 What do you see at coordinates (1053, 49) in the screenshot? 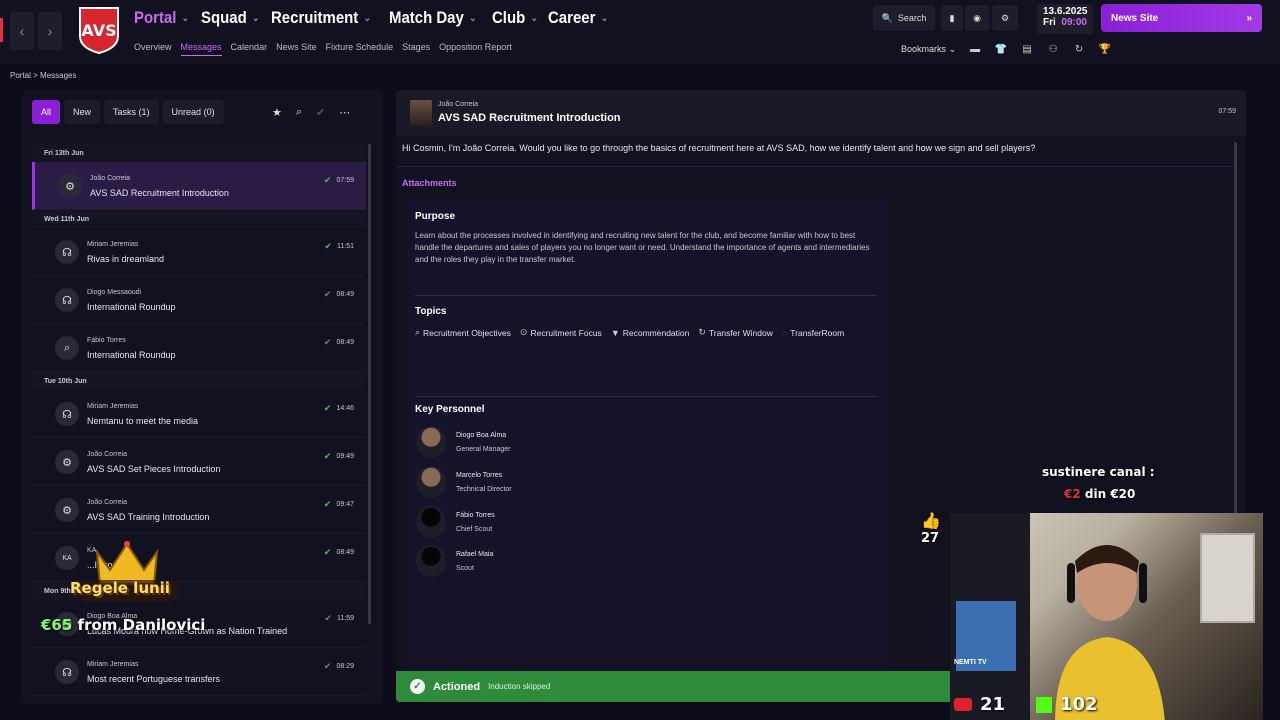
I see `people-icon: ⚇` at bounding box center [1053, 49].